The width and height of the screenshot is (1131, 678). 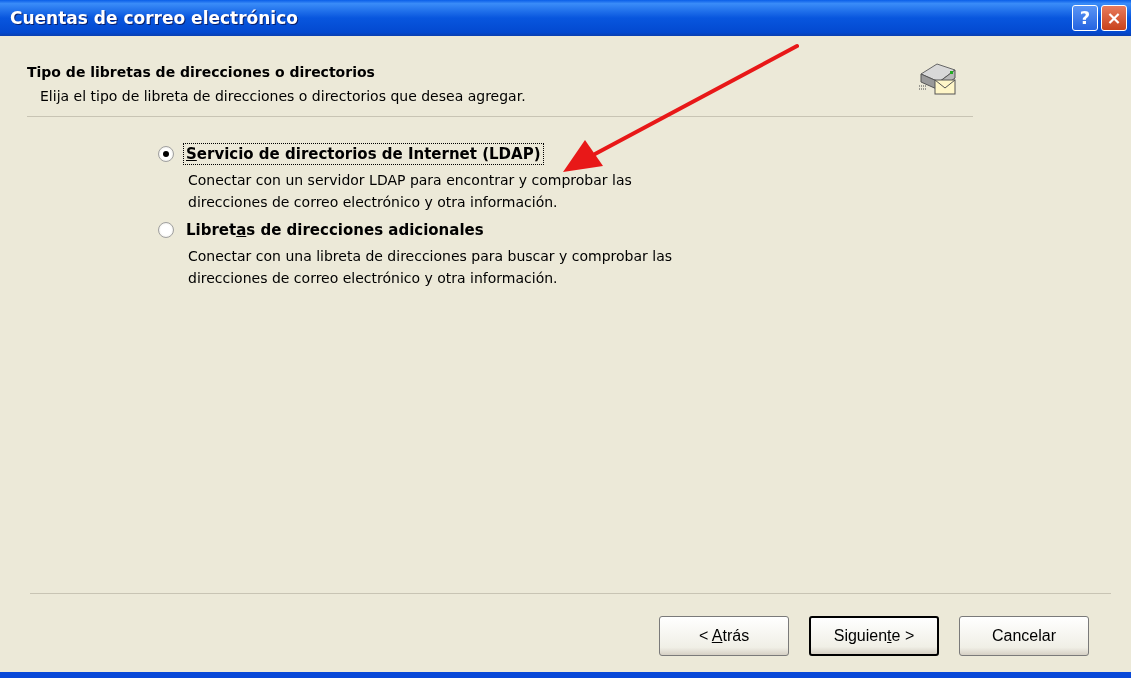 I want to click on dialog-button: < Atrás, so click(x=724, y=636).